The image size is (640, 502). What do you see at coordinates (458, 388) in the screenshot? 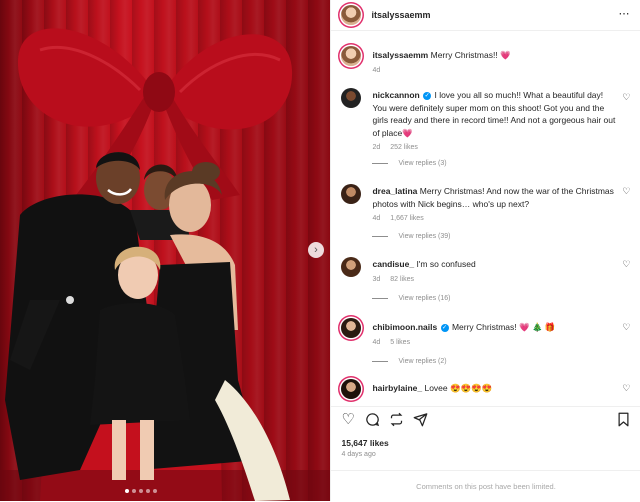
I see `comment-text: Lovee 😍😍😍😍` at bounding box center [458, 388].